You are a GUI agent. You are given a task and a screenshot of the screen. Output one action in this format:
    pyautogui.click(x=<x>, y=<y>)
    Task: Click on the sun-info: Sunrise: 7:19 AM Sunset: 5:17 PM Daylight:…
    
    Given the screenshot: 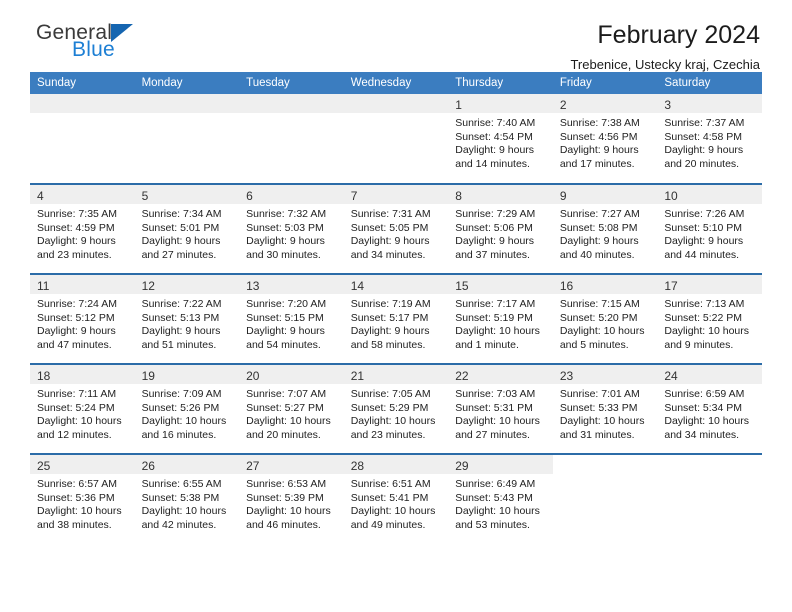 What is the action you would take?
    pyautogui.click(x=396, y=323)
    